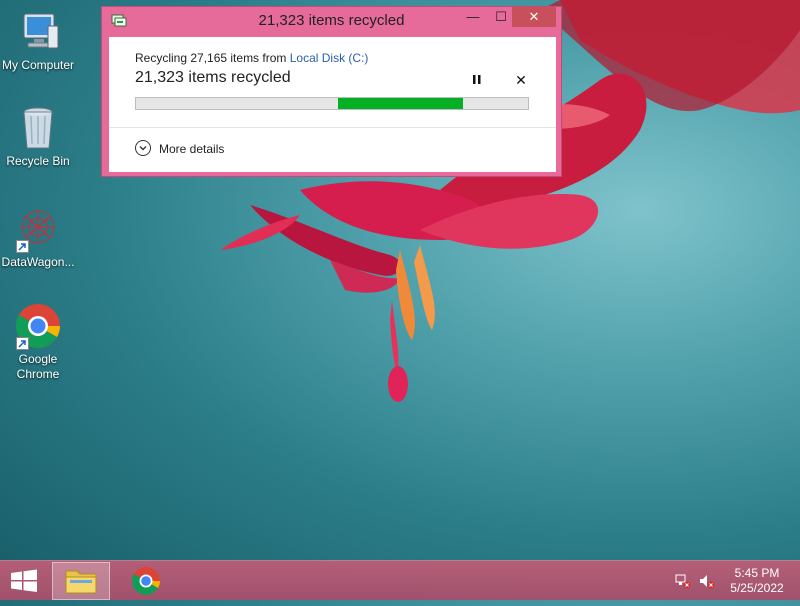 Image resolution: width=800 pixels, height=606 pixels. What do you see at coordinates (521, 80) in the screenshot?
I see `cancel-button: ✕` at bounding box center [521, 80].